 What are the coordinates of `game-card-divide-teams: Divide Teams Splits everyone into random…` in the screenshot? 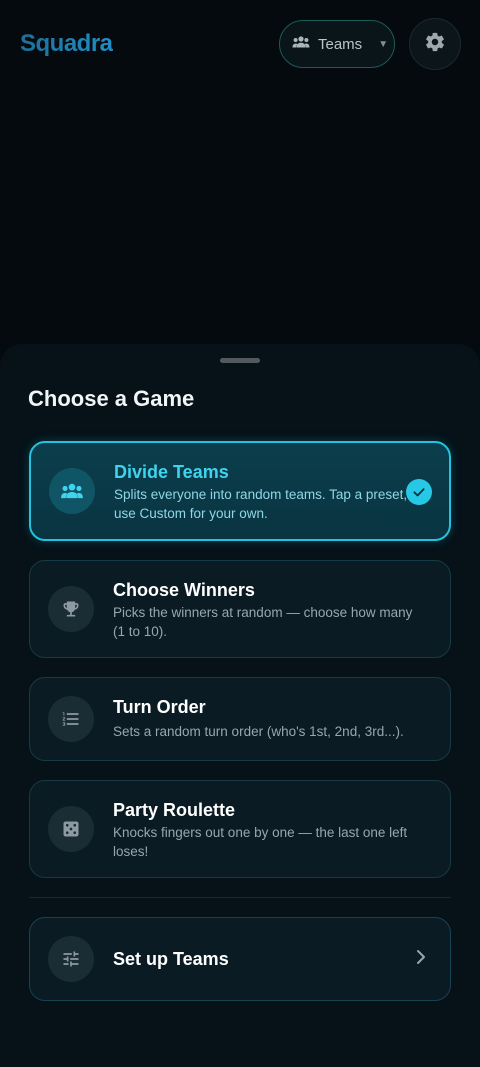 It's located at (240, 491).